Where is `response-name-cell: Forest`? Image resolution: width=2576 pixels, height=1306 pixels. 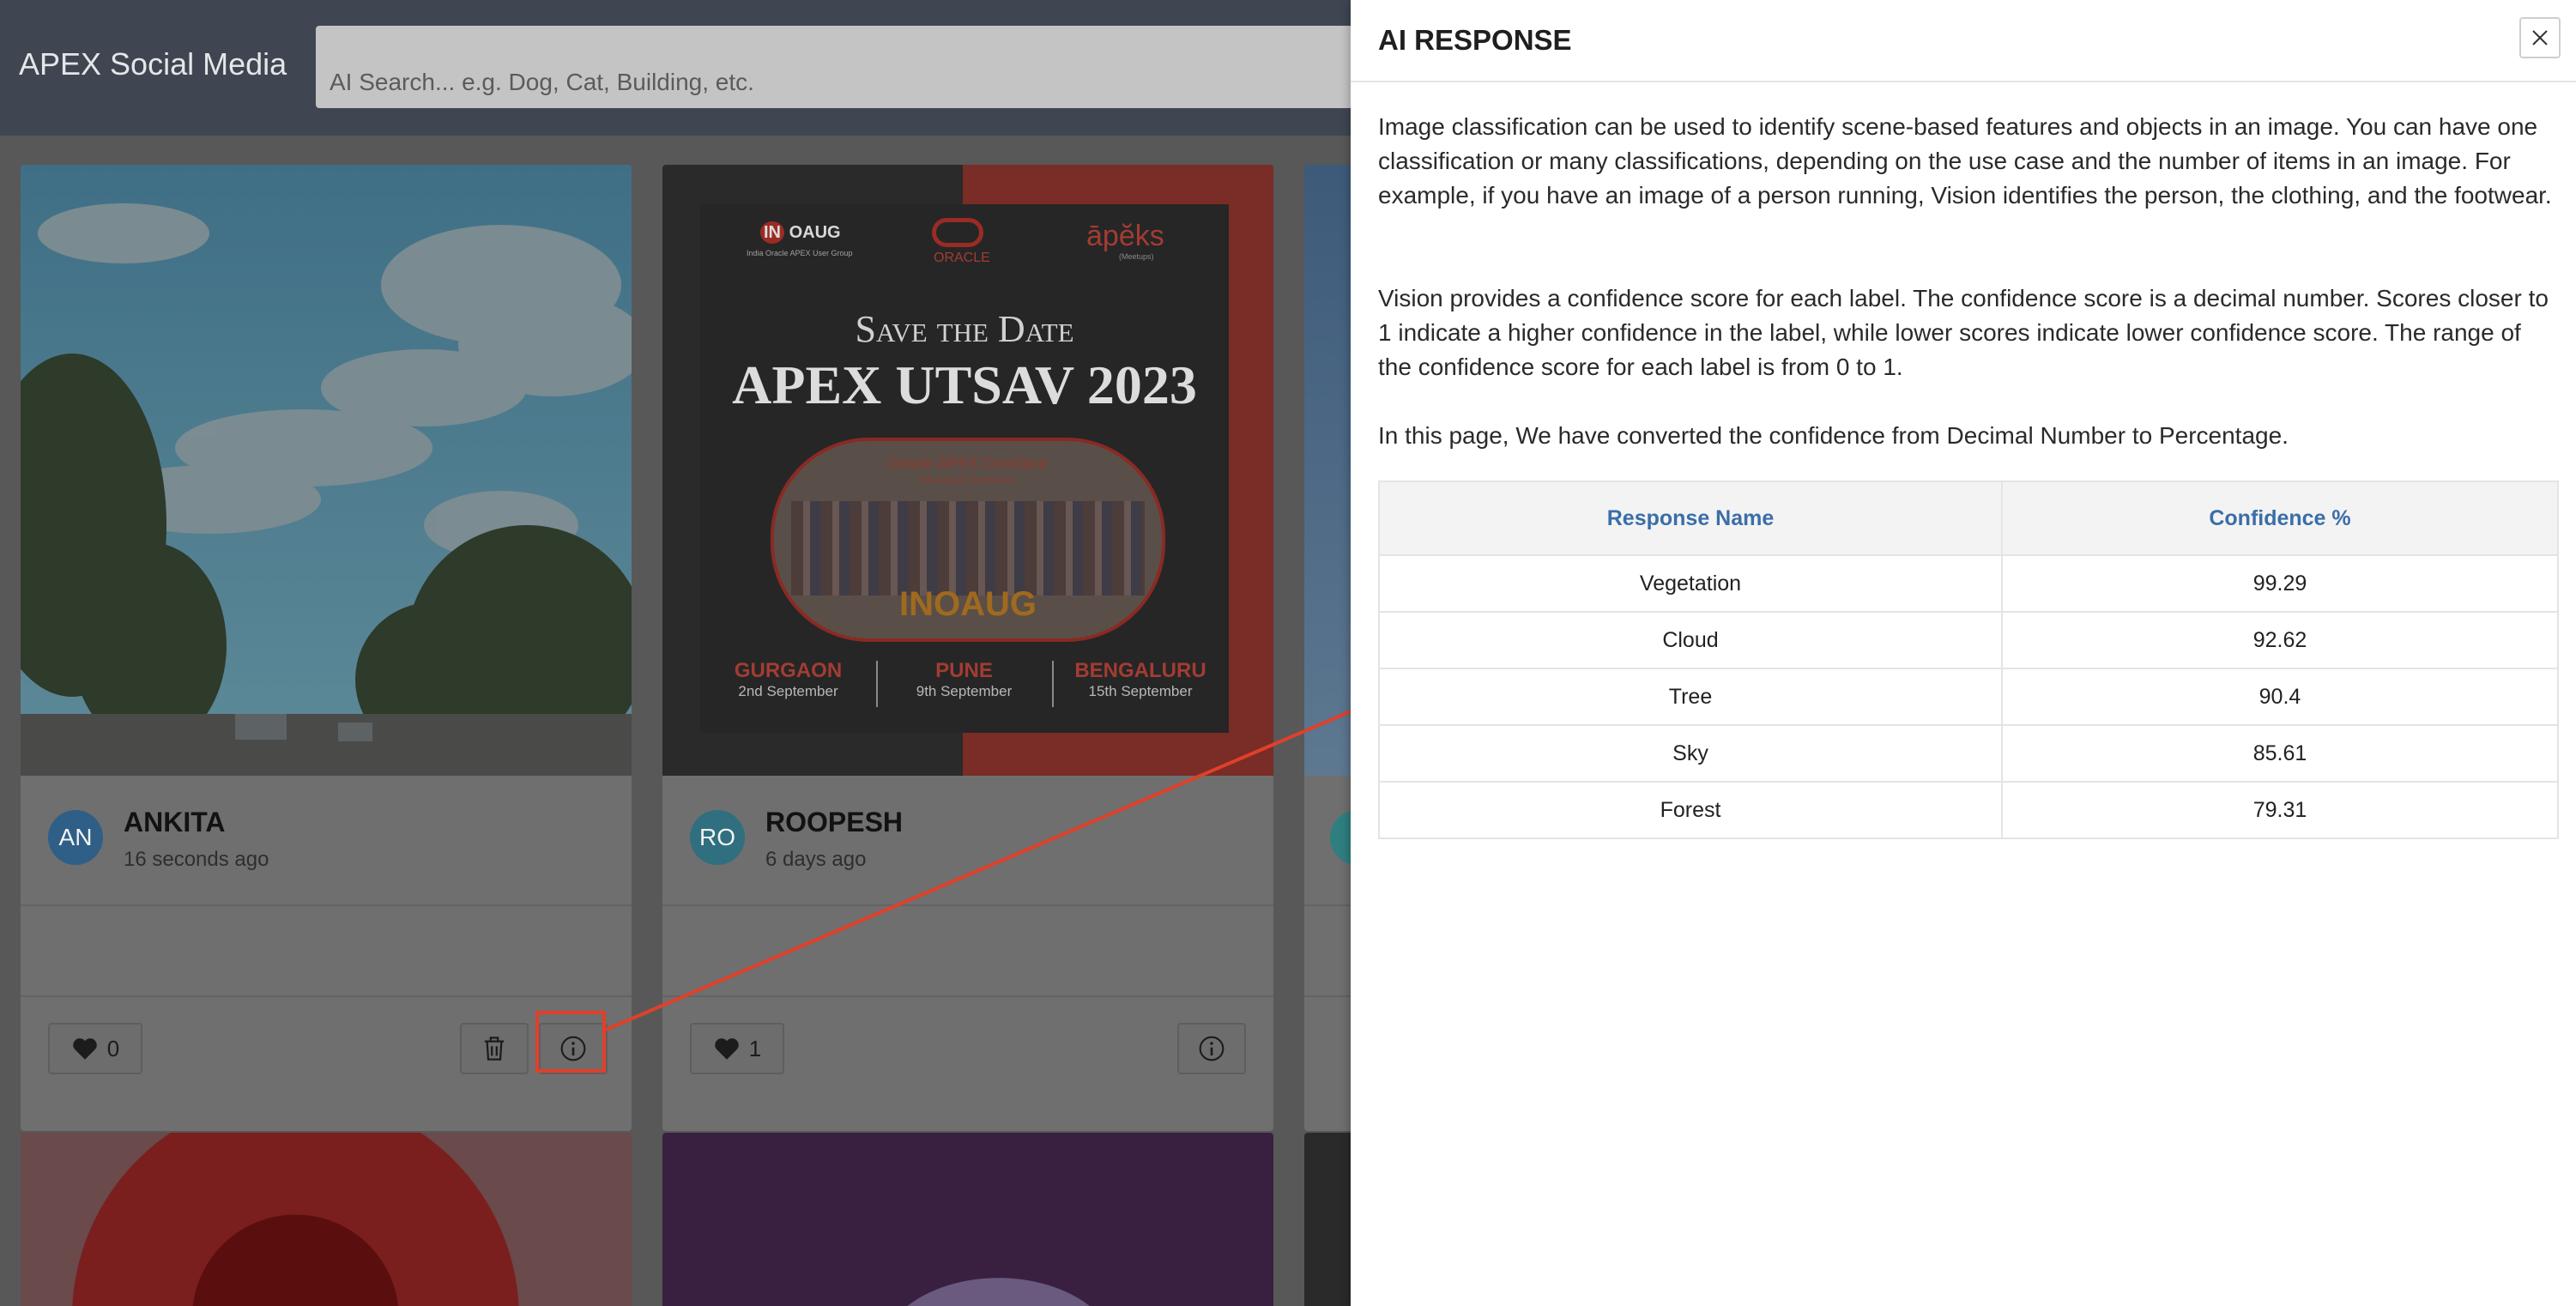 response-name-cell: Forest is located at coordinates (1690, 810).